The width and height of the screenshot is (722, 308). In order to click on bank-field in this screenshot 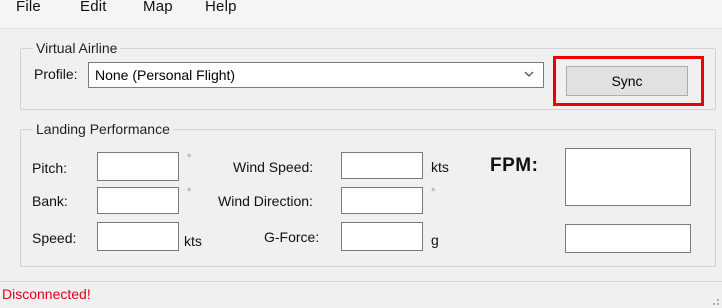, I will do `click(138, 200)`.